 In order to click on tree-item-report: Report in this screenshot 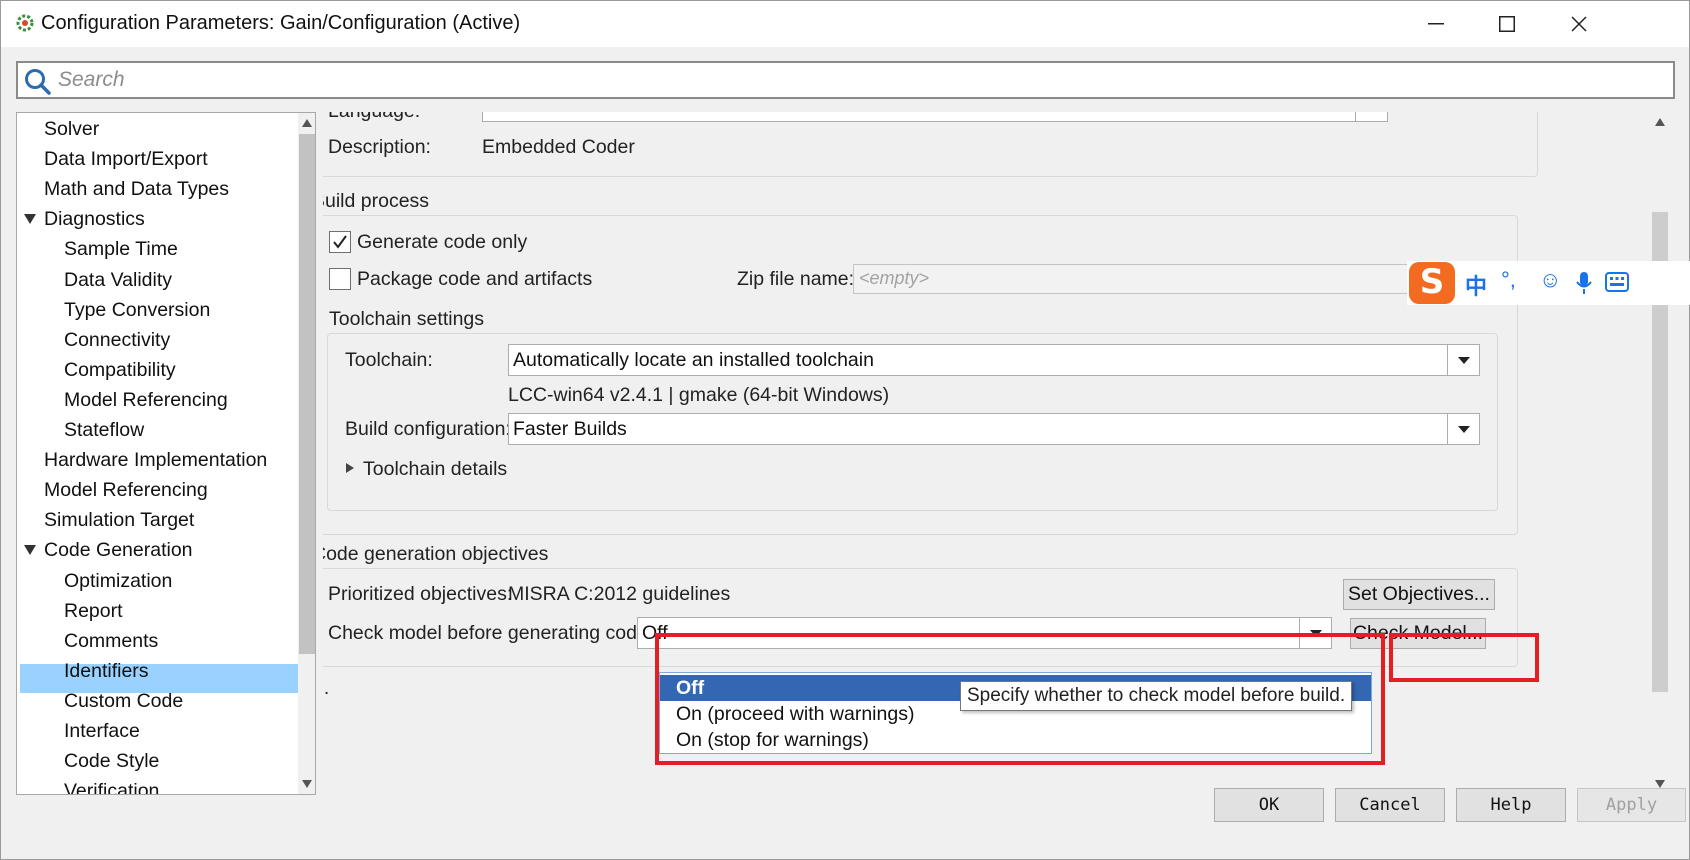, I will do `click(93, 611)`.